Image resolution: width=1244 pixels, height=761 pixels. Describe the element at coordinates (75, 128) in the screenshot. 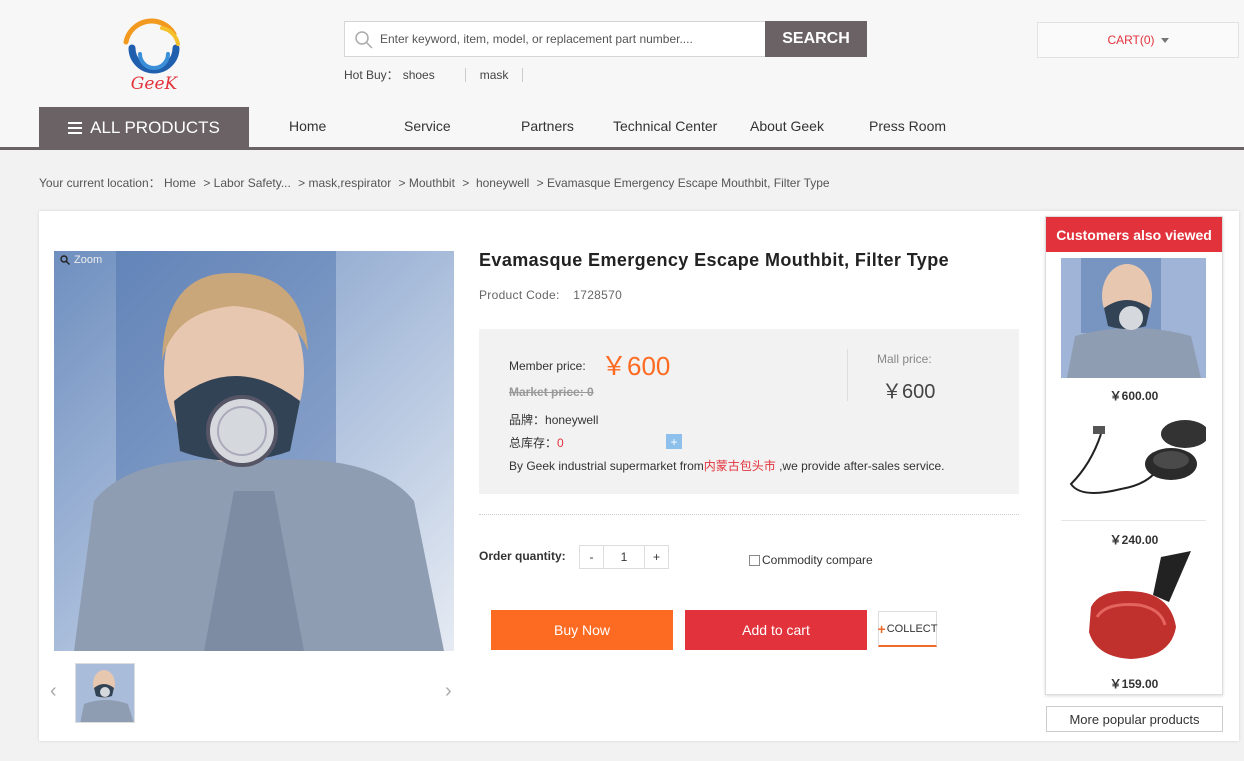

I see `menu-icon` at that location.